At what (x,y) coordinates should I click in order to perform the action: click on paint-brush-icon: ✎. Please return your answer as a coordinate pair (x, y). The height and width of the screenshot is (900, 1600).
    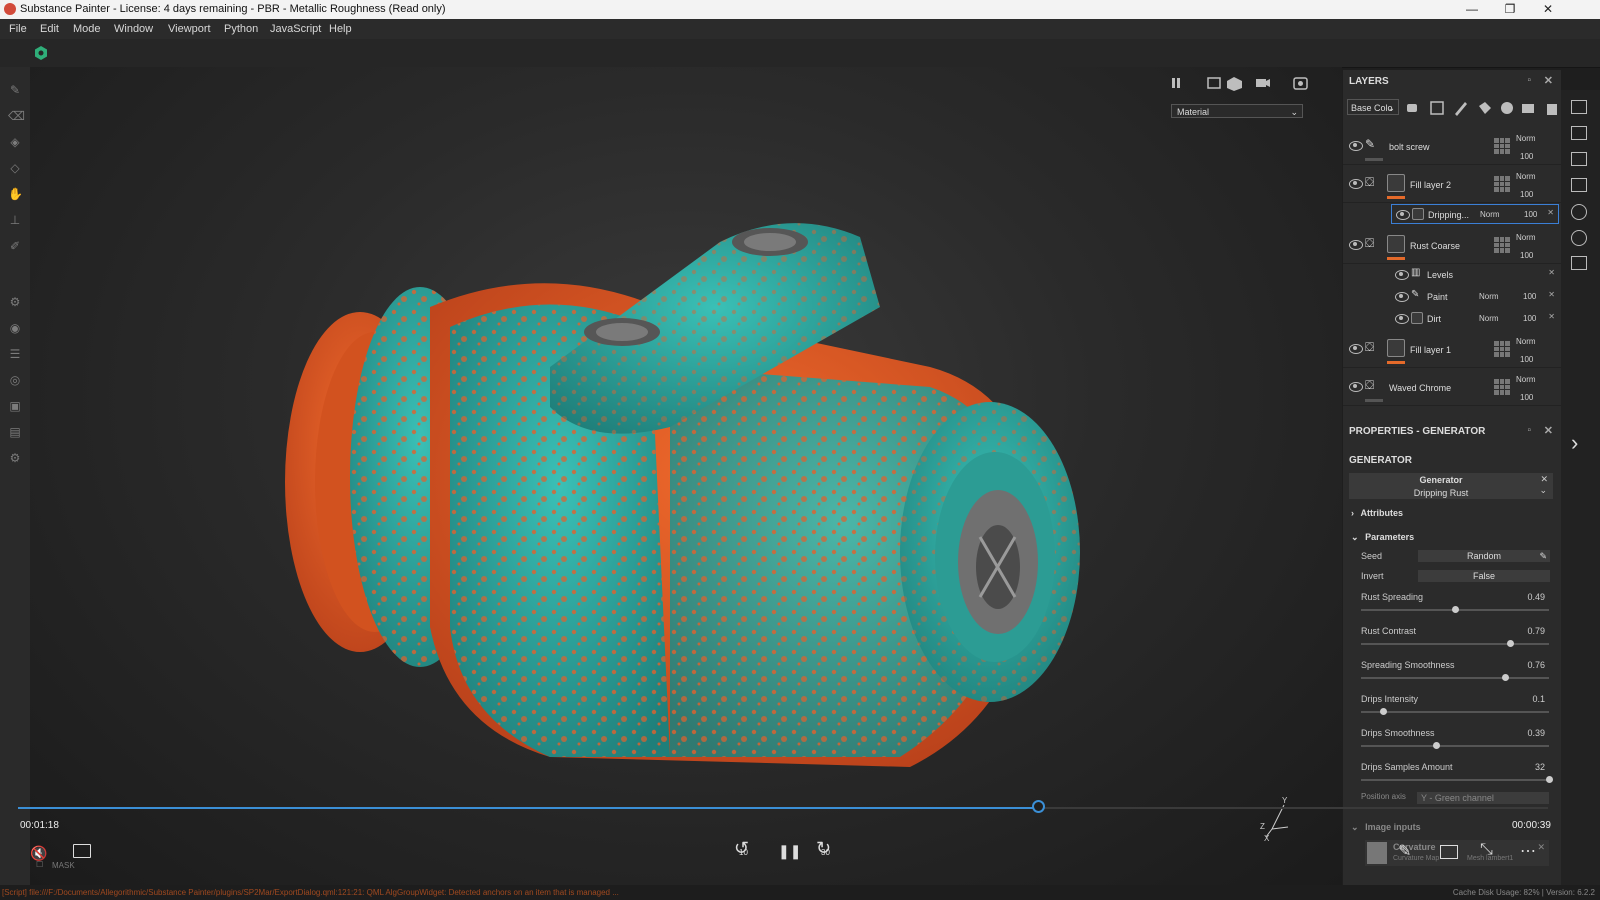
    Looking at the image, I should click on (15, 90).